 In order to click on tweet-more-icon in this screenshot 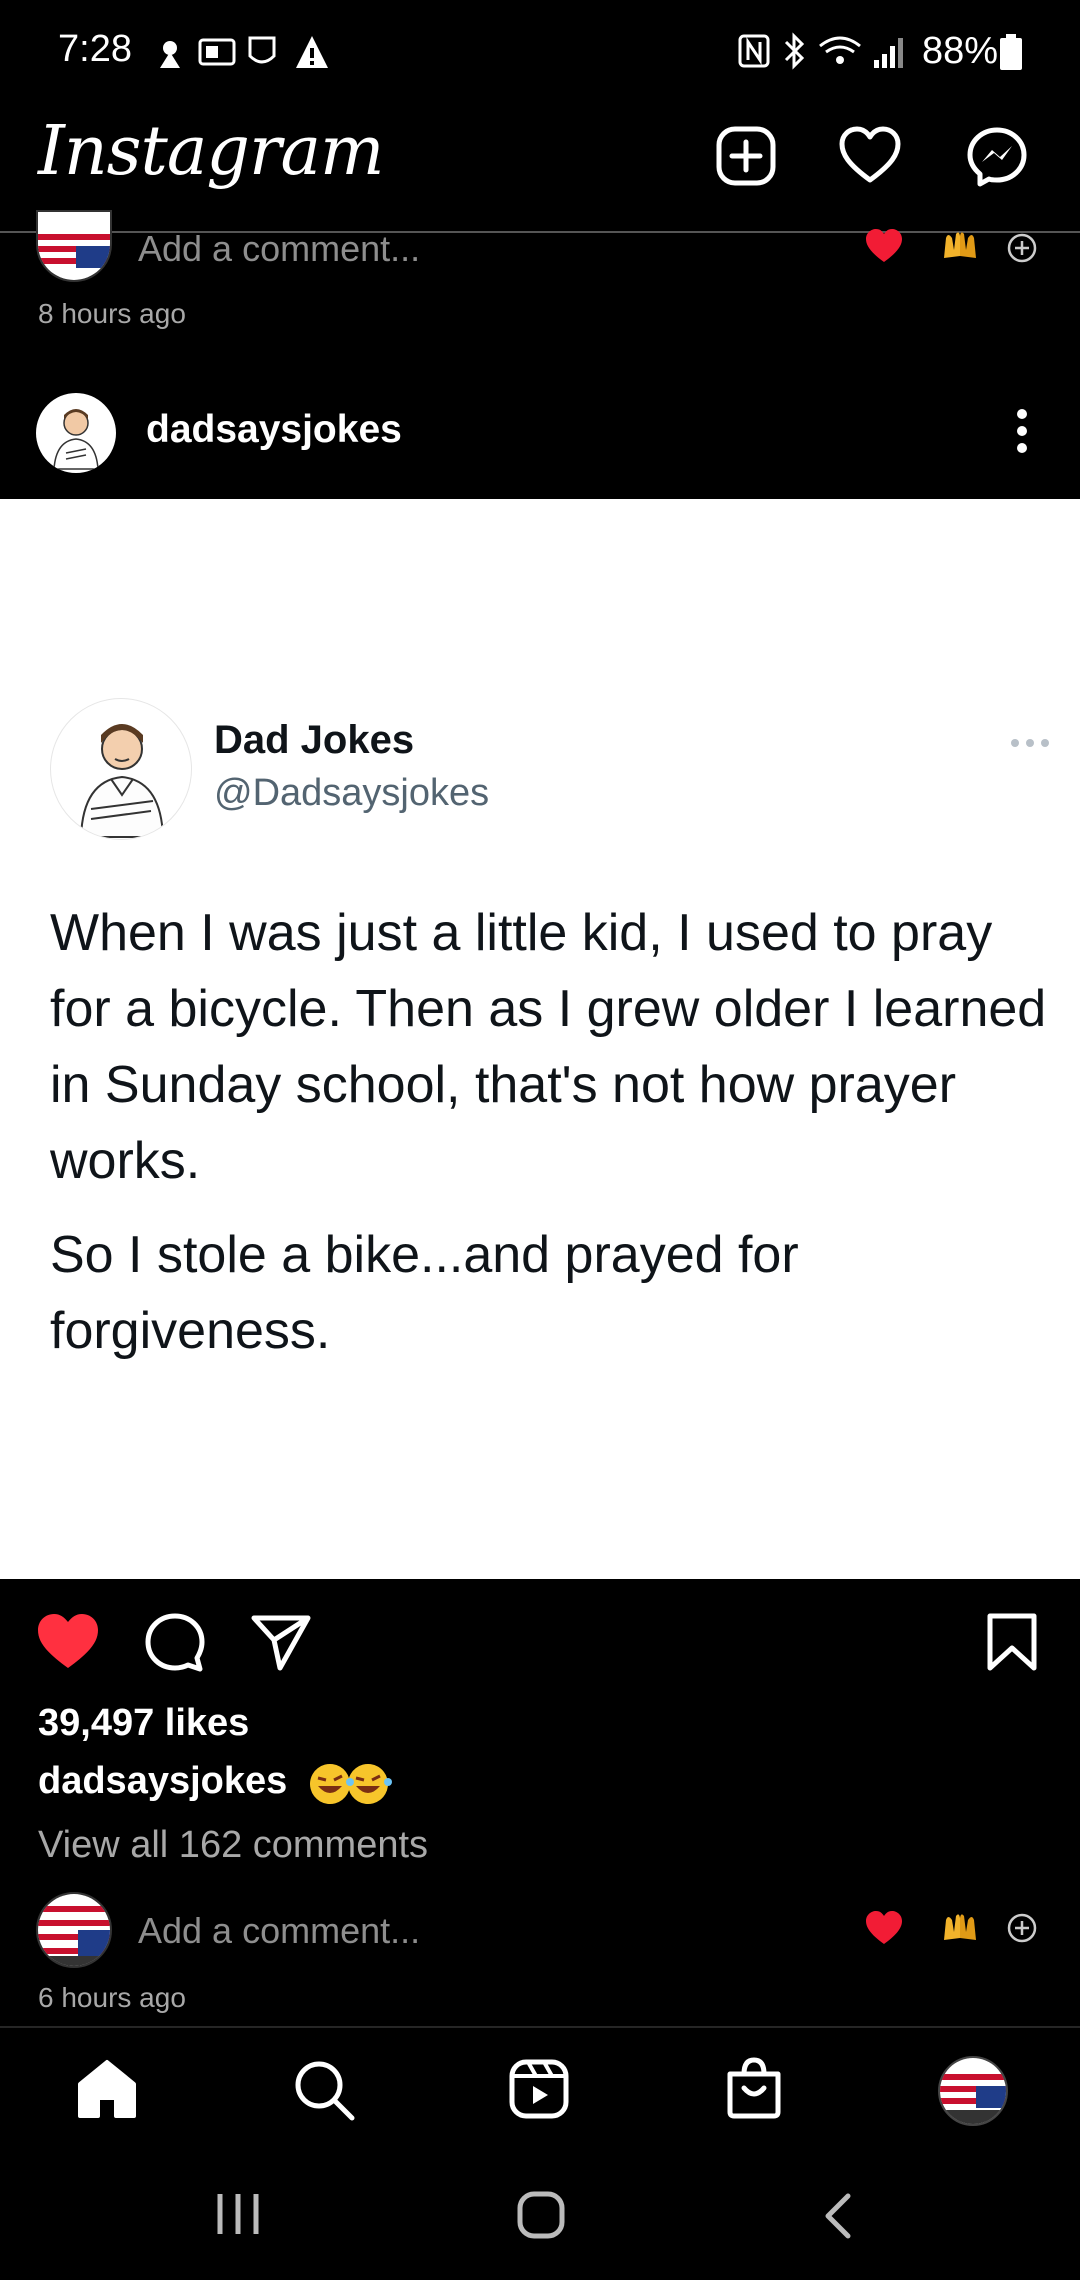, I will do `click(1030, 743)`.